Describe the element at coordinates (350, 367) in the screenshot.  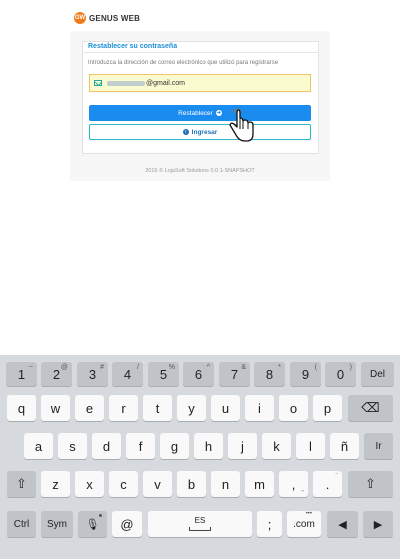
I see `key-sup: )` at that location.